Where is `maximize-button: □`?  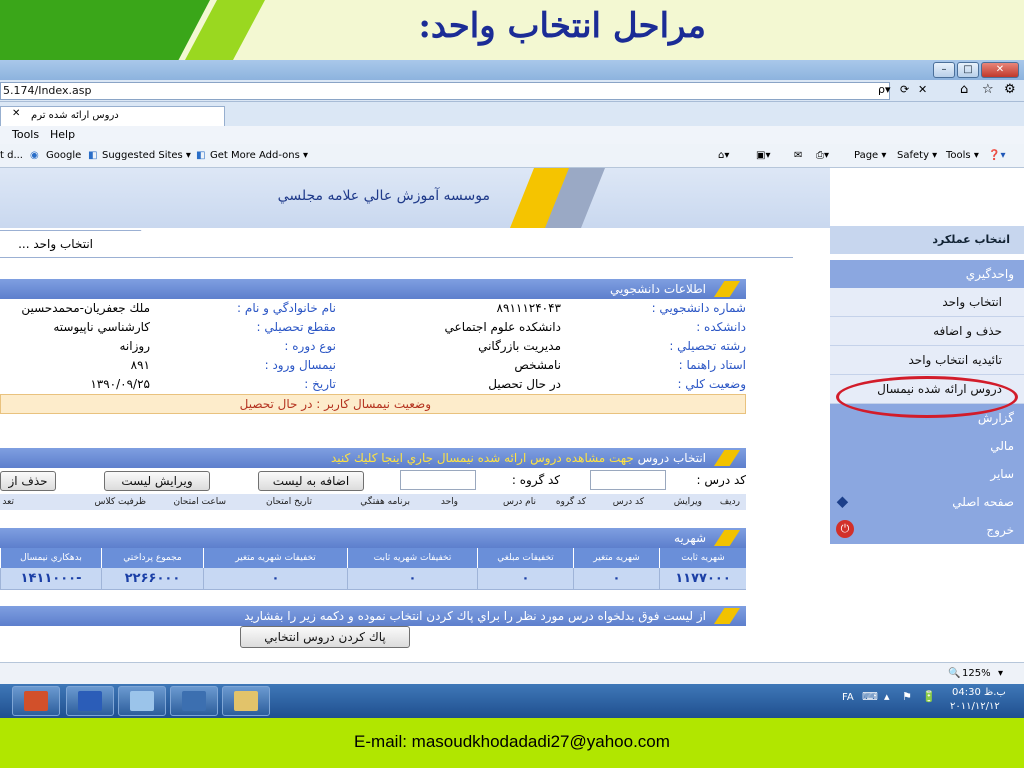 maximize-button: □ is located at coordinates (968, 70).